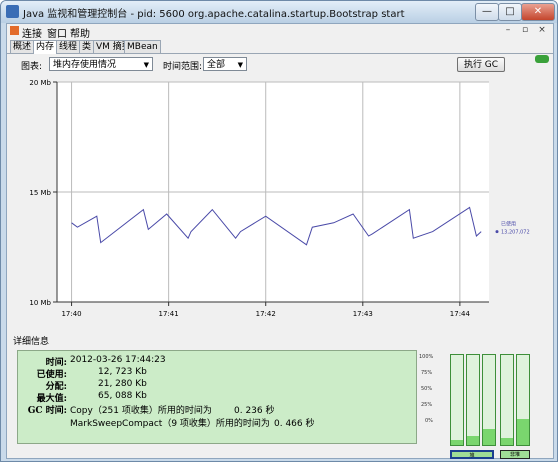 The width and height of the screenshot is (558, 462). Describe the element at coordinates (542, 59) in the screenshot. I see `connection-status-icon` at that location.